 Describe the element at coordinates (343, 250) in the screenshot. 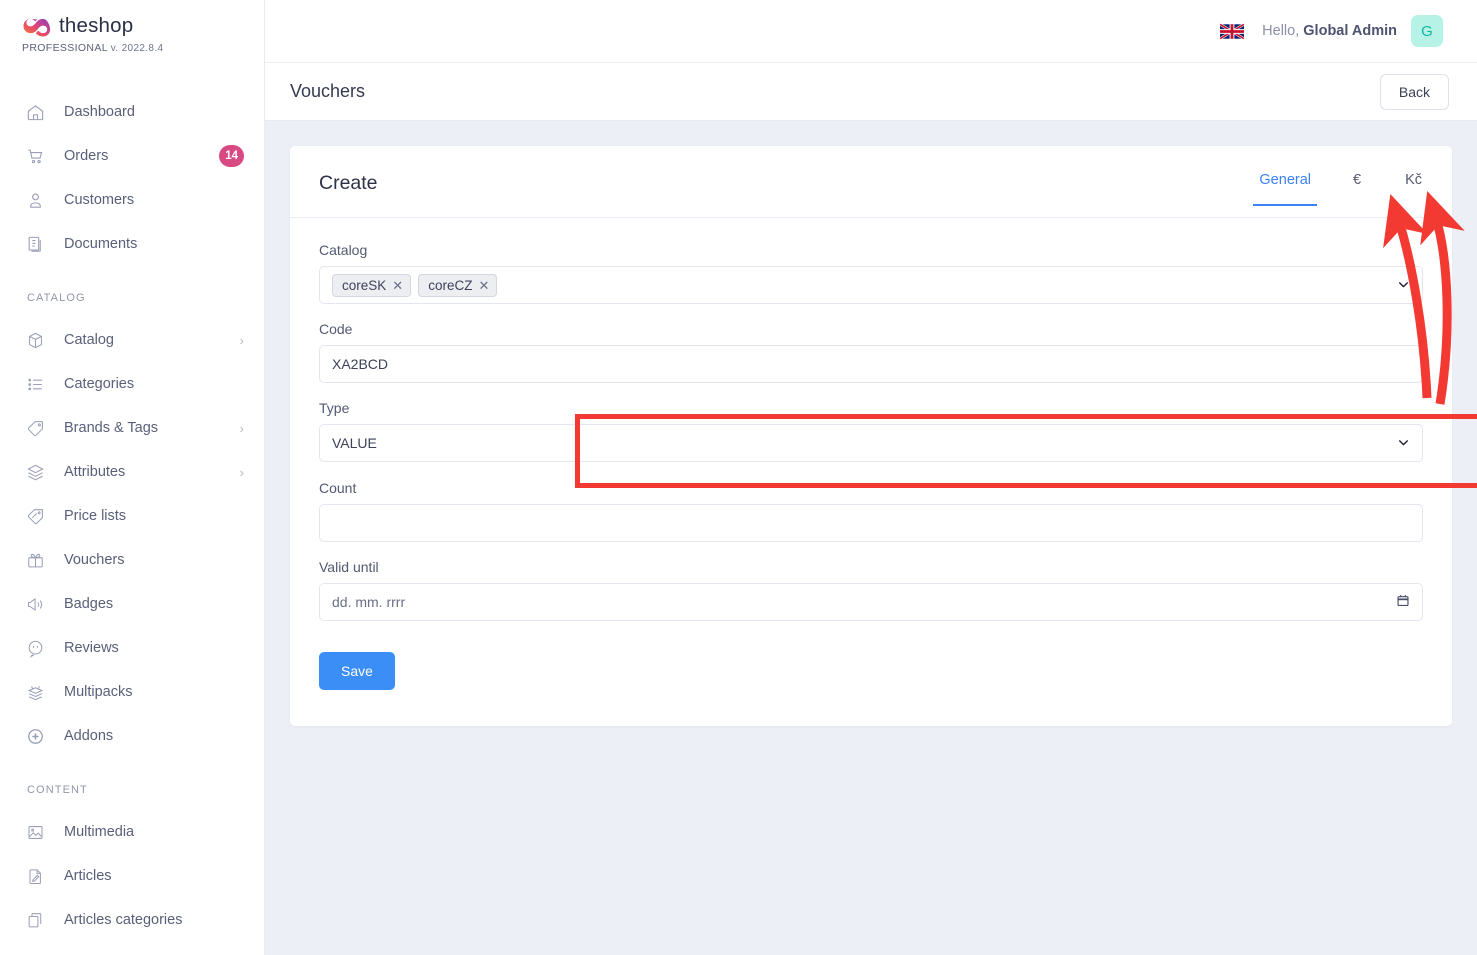

I see `catalog-label: Catalog` at that location.